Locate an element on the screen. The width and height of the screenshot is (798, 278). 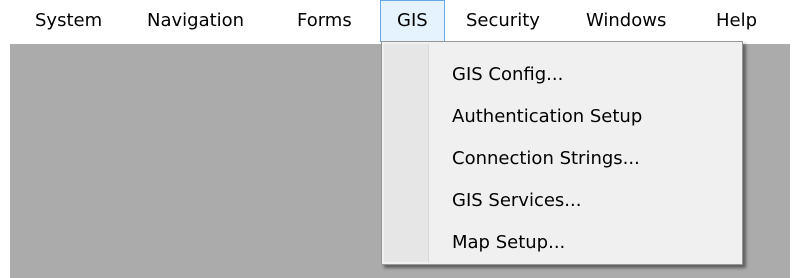
menu-forms: Forms is located at coordinates (324, 21).